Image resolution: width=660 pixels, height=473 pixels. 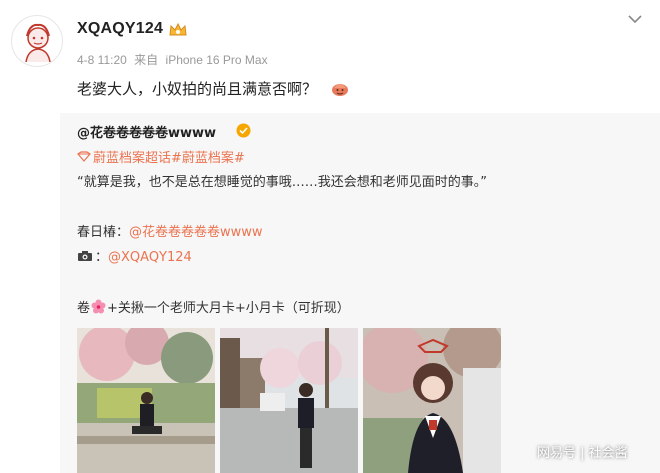 I want to click on chevron-down-icon, so click(x=635, y=19).